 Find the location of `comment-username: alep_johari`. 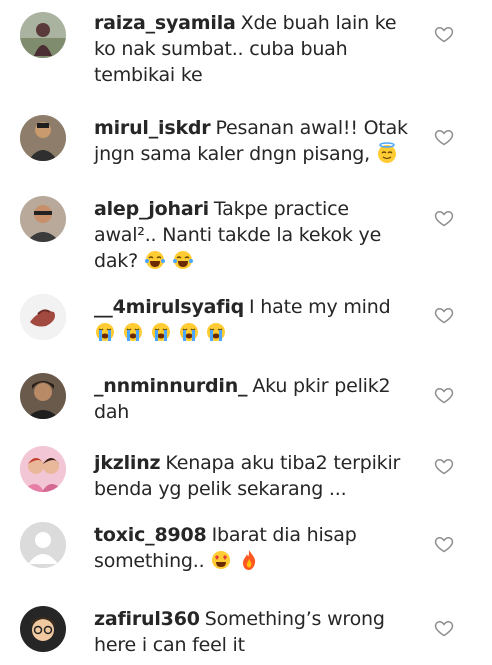

comment-username: alep_johari is located at coordinates (151, 209).